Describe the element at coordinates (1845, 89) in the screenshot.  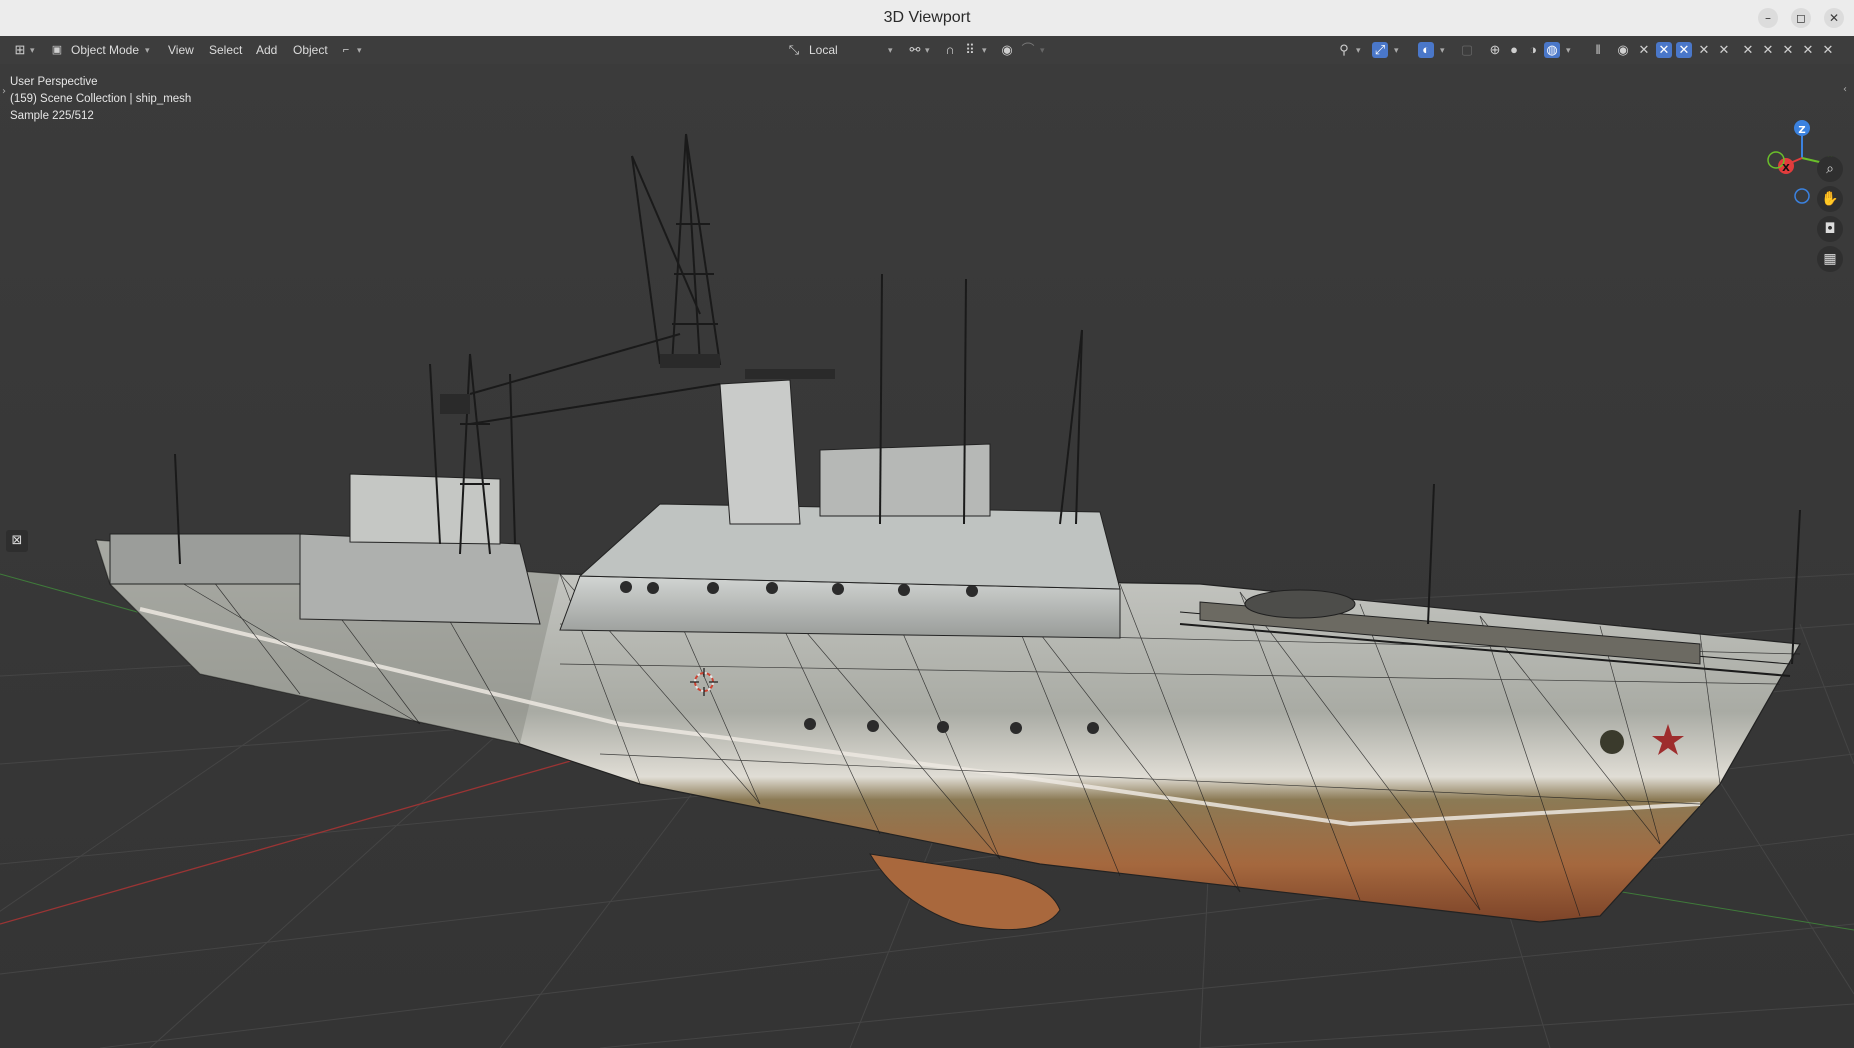
I see `sidebar-toggle-icon: ‹` at that location.